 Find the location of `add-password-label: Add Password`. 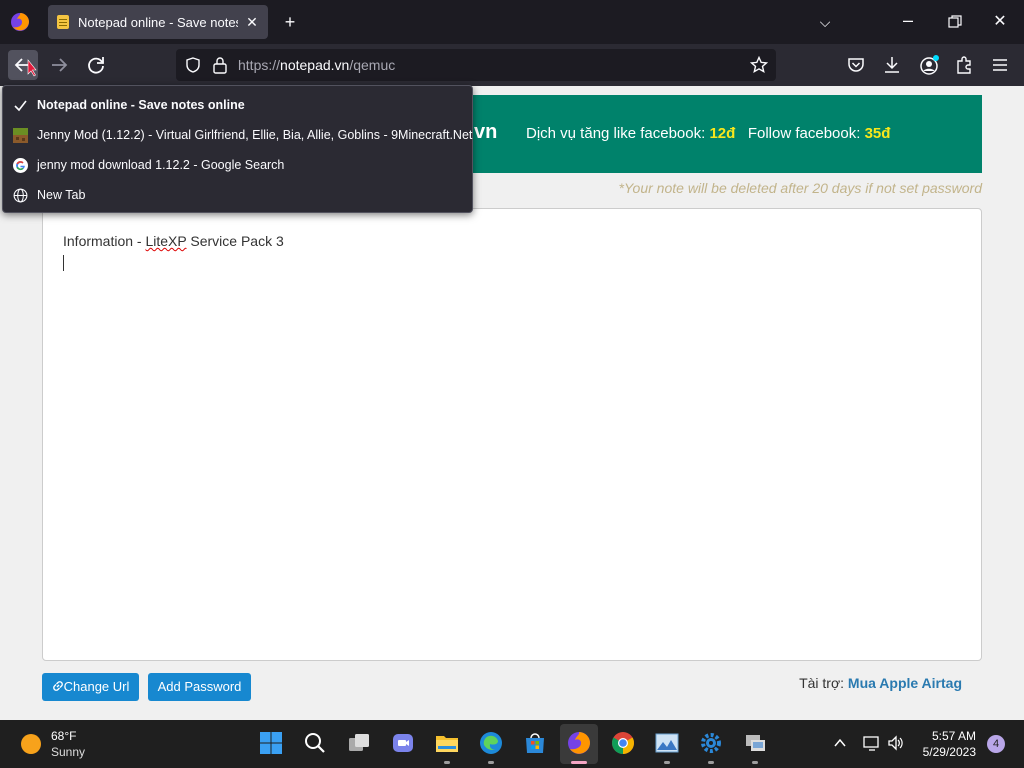

add-password-label: Add Password is located at coordinates (199, 686).